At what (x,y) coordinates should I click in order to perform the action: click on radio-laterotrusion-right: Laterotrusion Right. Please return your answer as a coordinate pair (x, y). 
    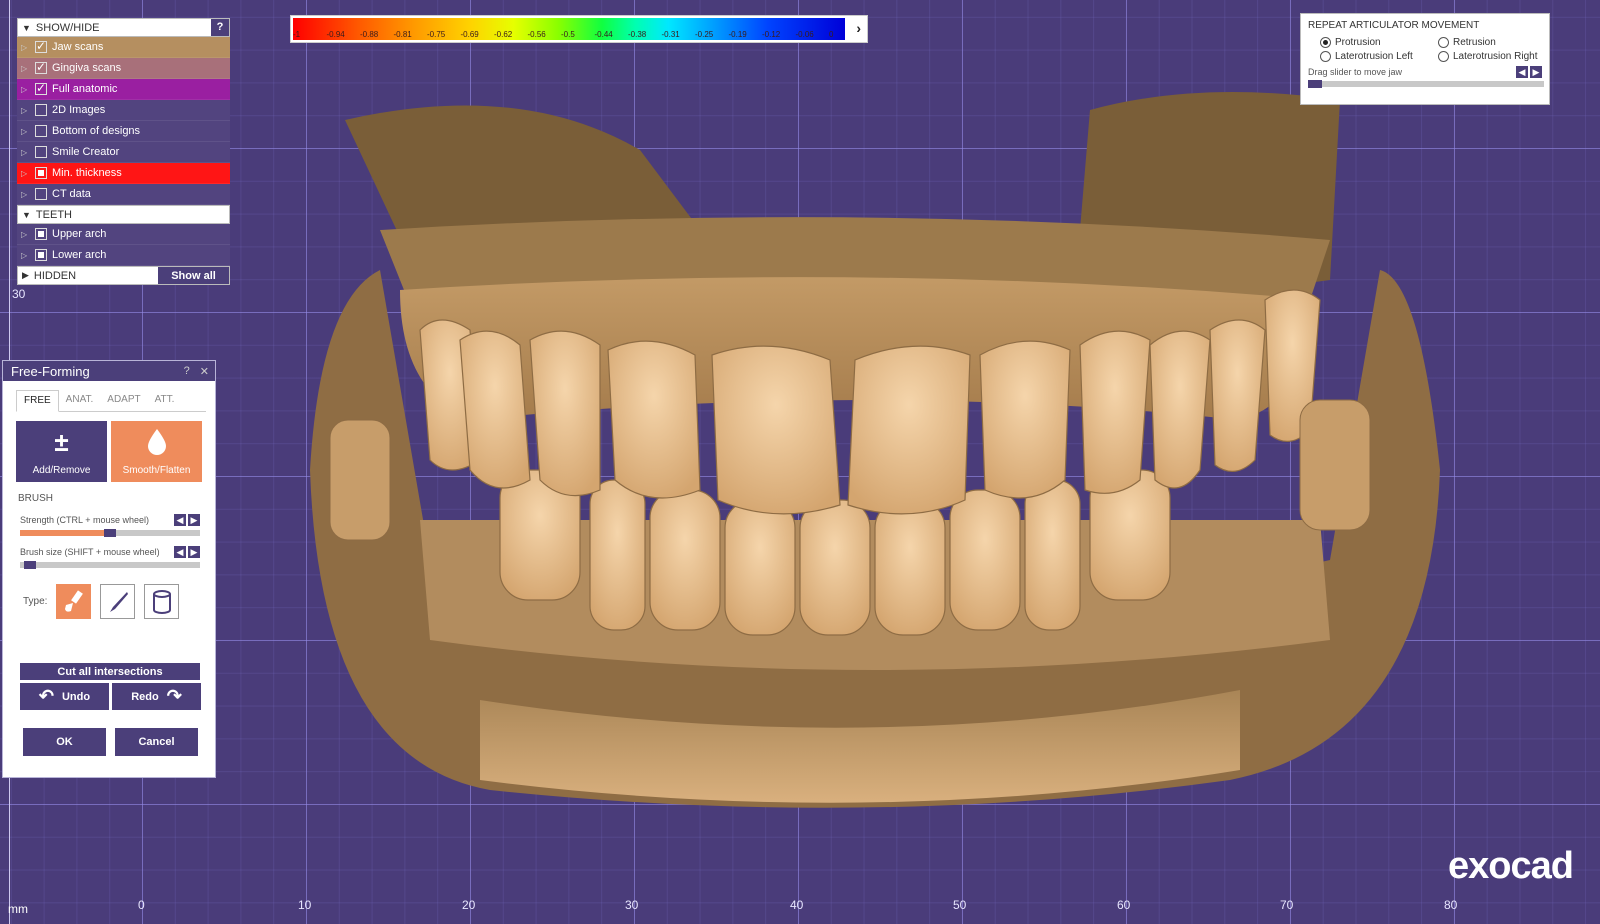
    Looking at the image, I should click on (1498, 56).